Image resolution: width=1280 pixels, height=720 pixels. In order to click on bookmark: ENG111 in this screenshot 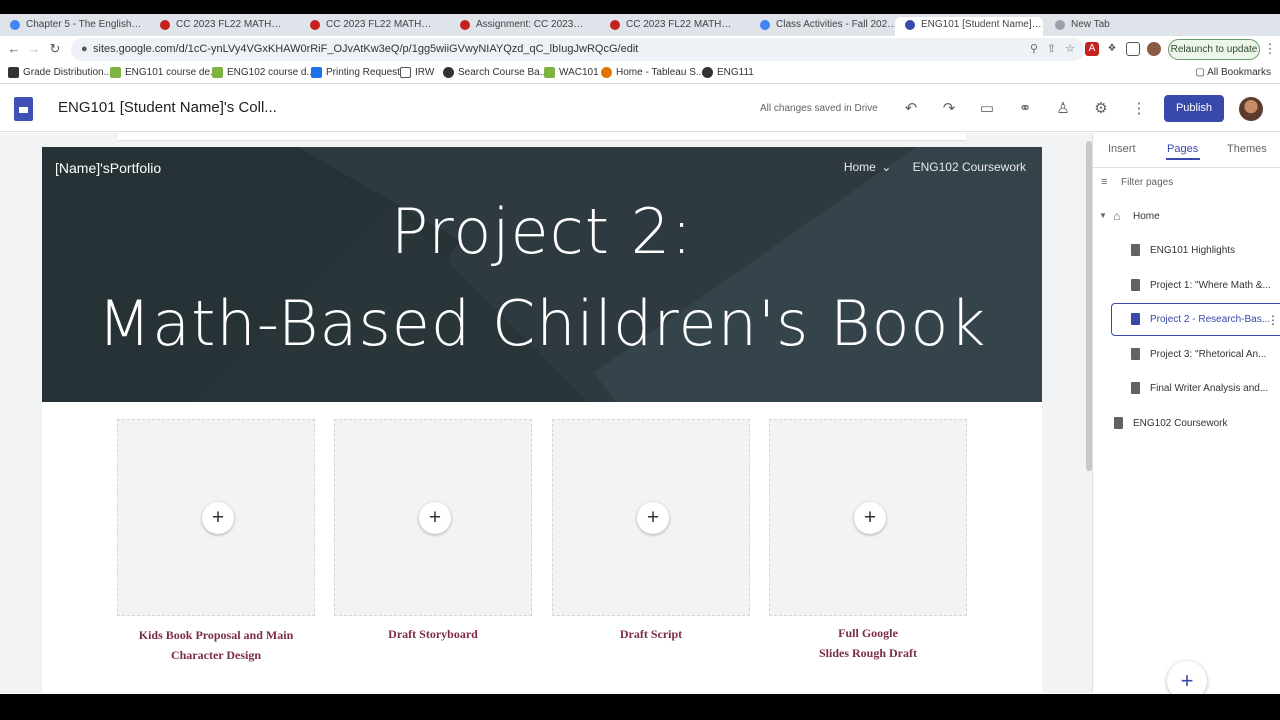, I will do `click(728, 72)`.